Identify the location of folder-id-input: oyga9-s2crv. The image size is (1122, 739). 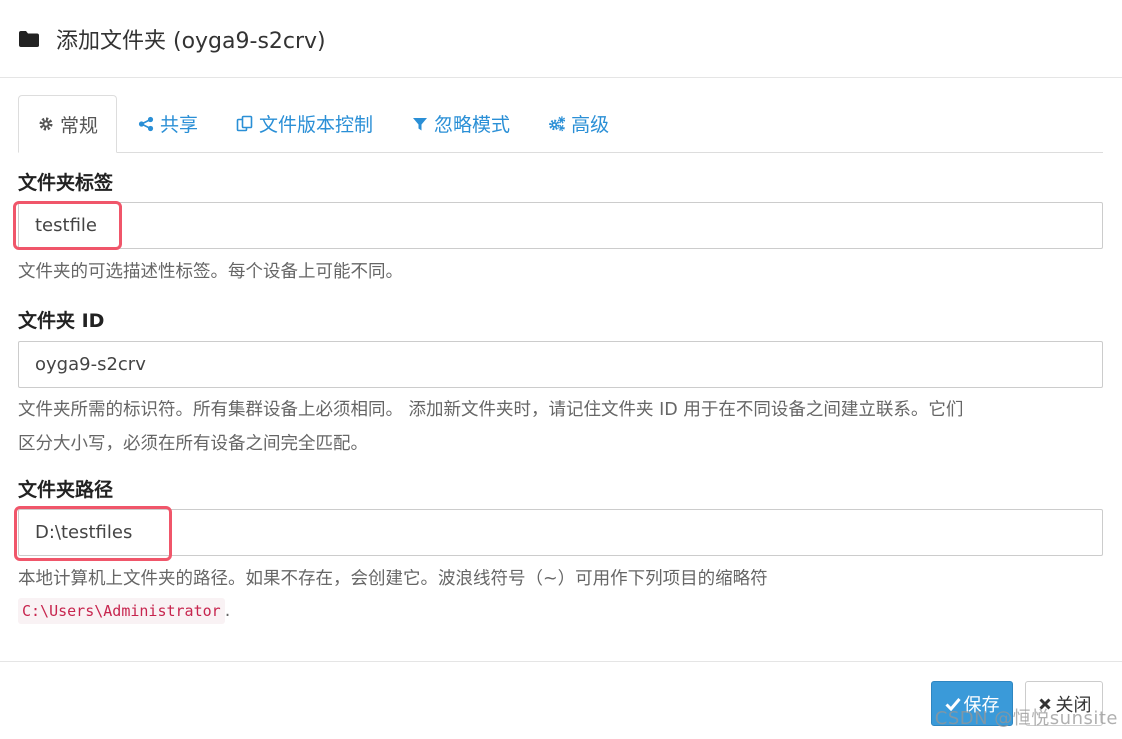
(560, 364).